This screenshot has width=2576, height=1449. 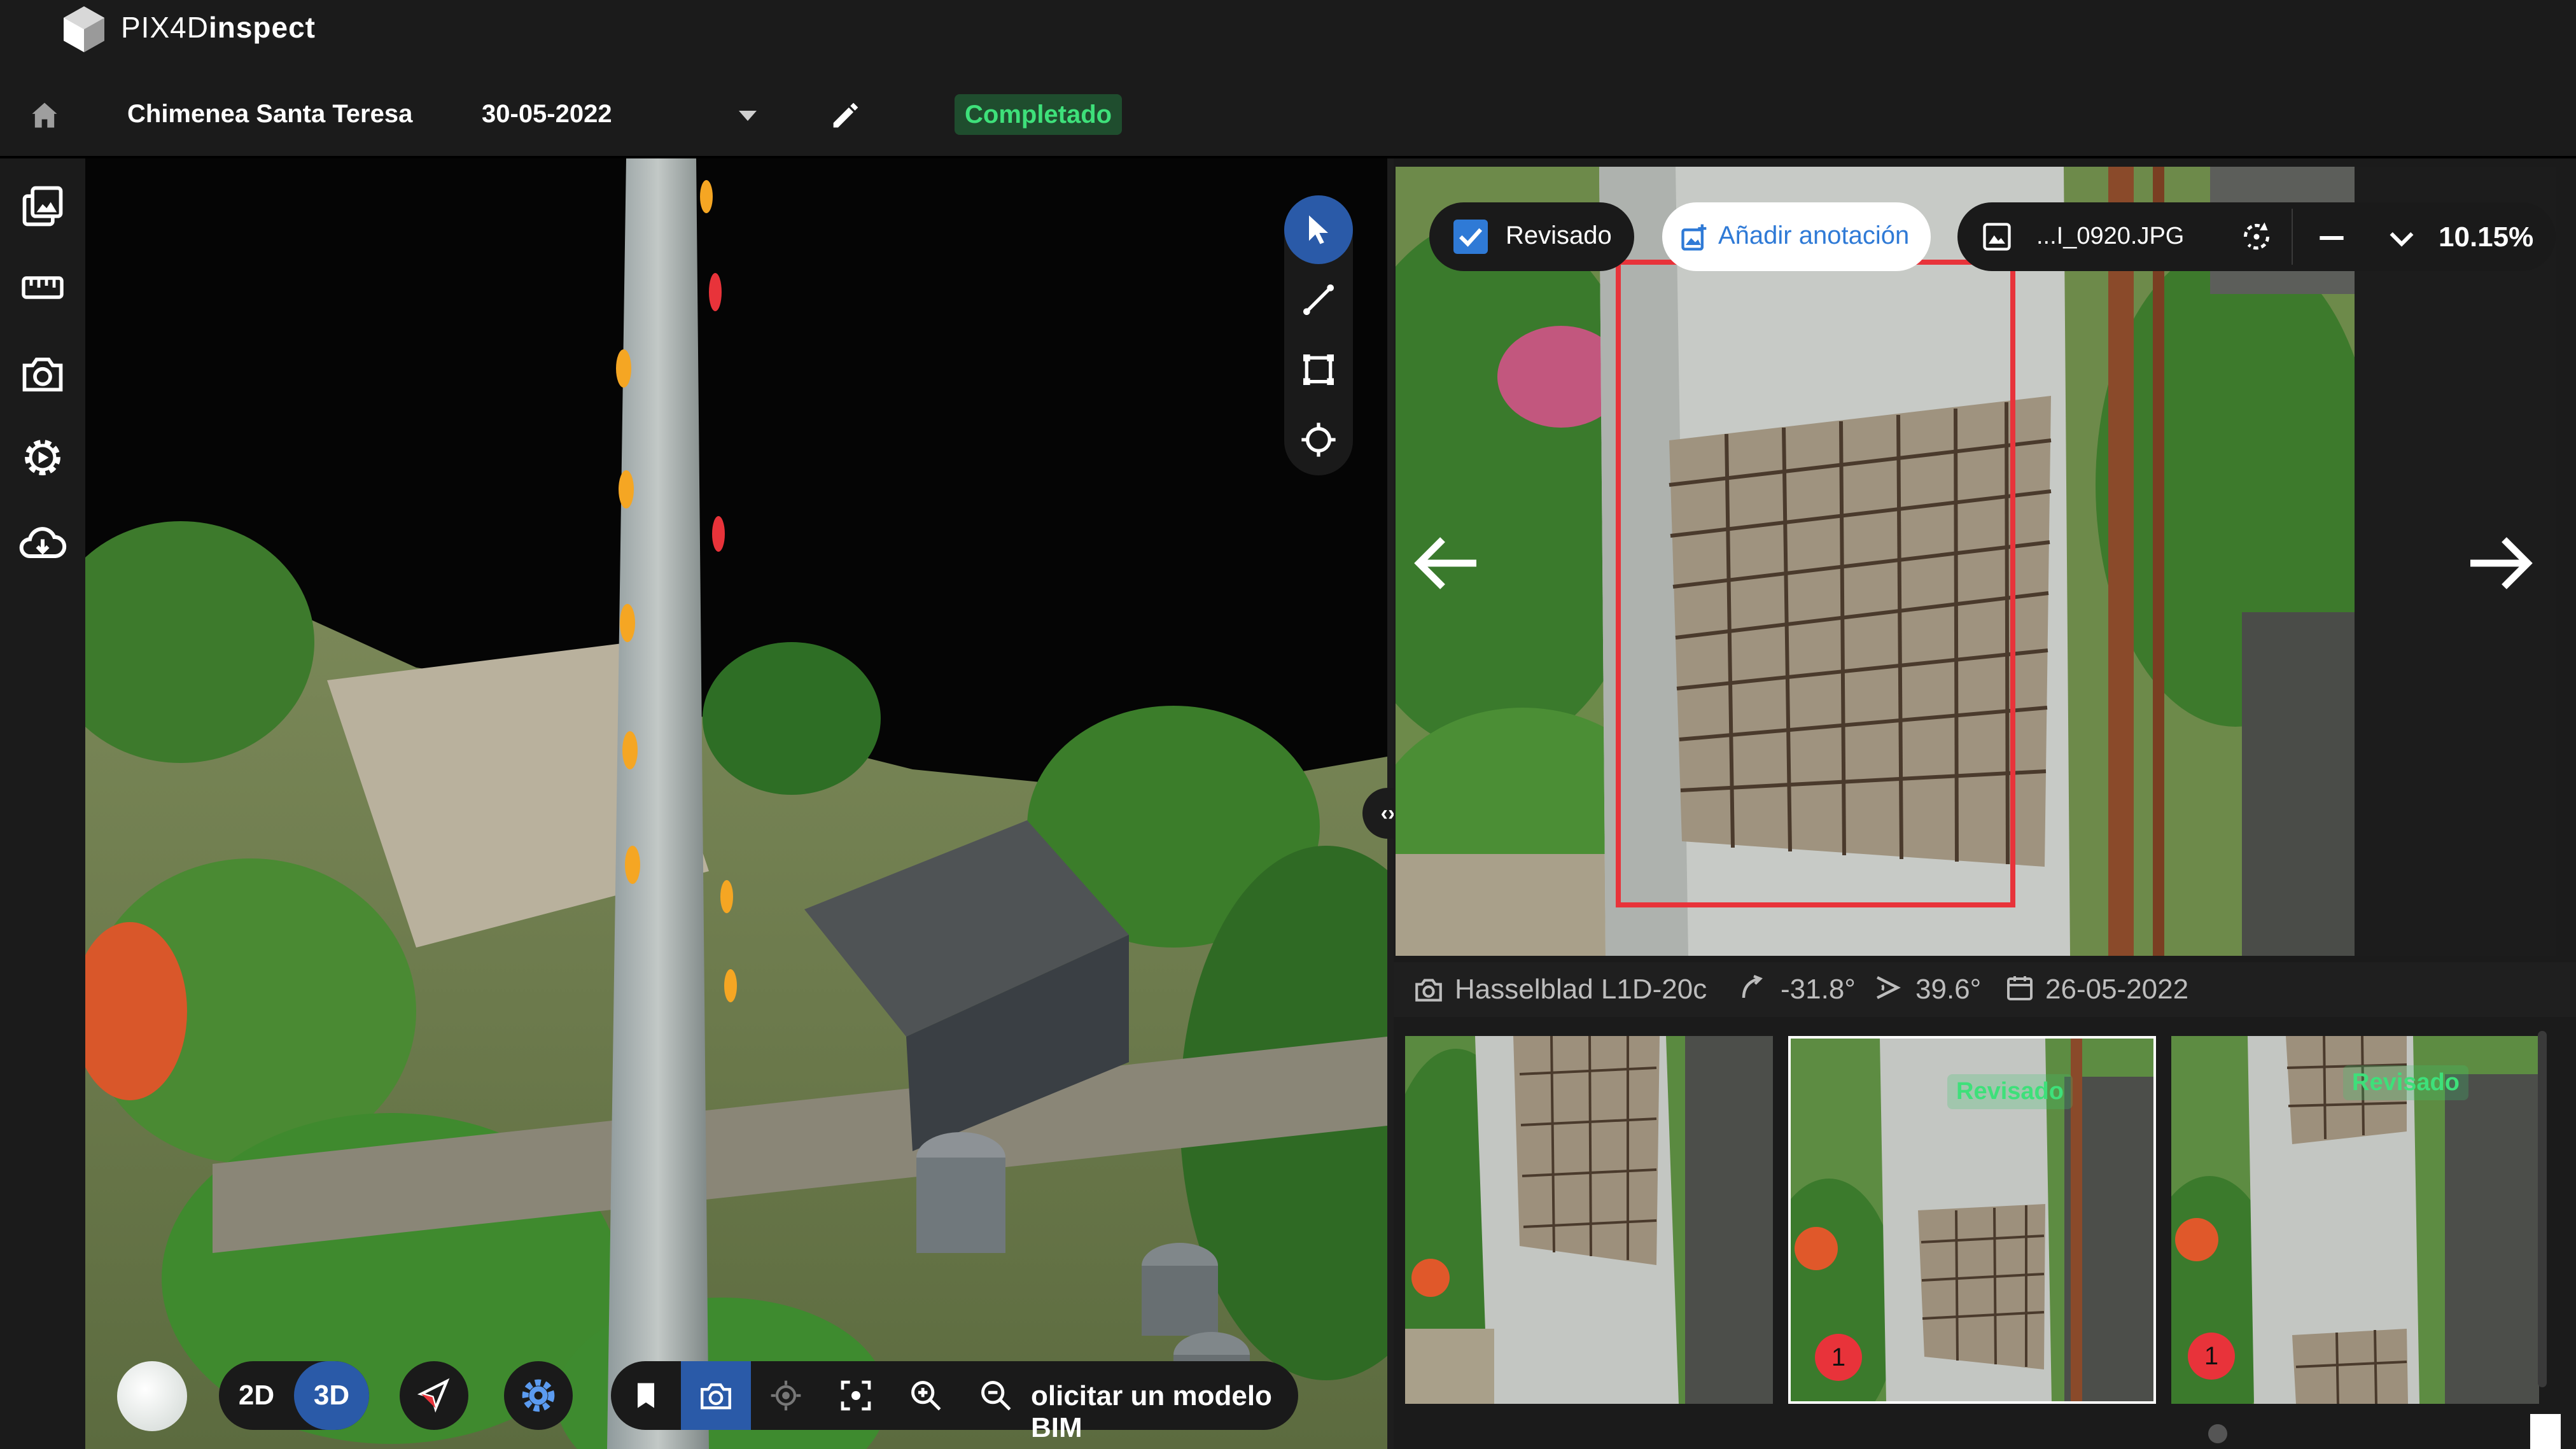 What do you see at coordinates (256, 1395) in the screenshot?
I see `mode-2d-button: 2D` at bounding box center [256, 1395].